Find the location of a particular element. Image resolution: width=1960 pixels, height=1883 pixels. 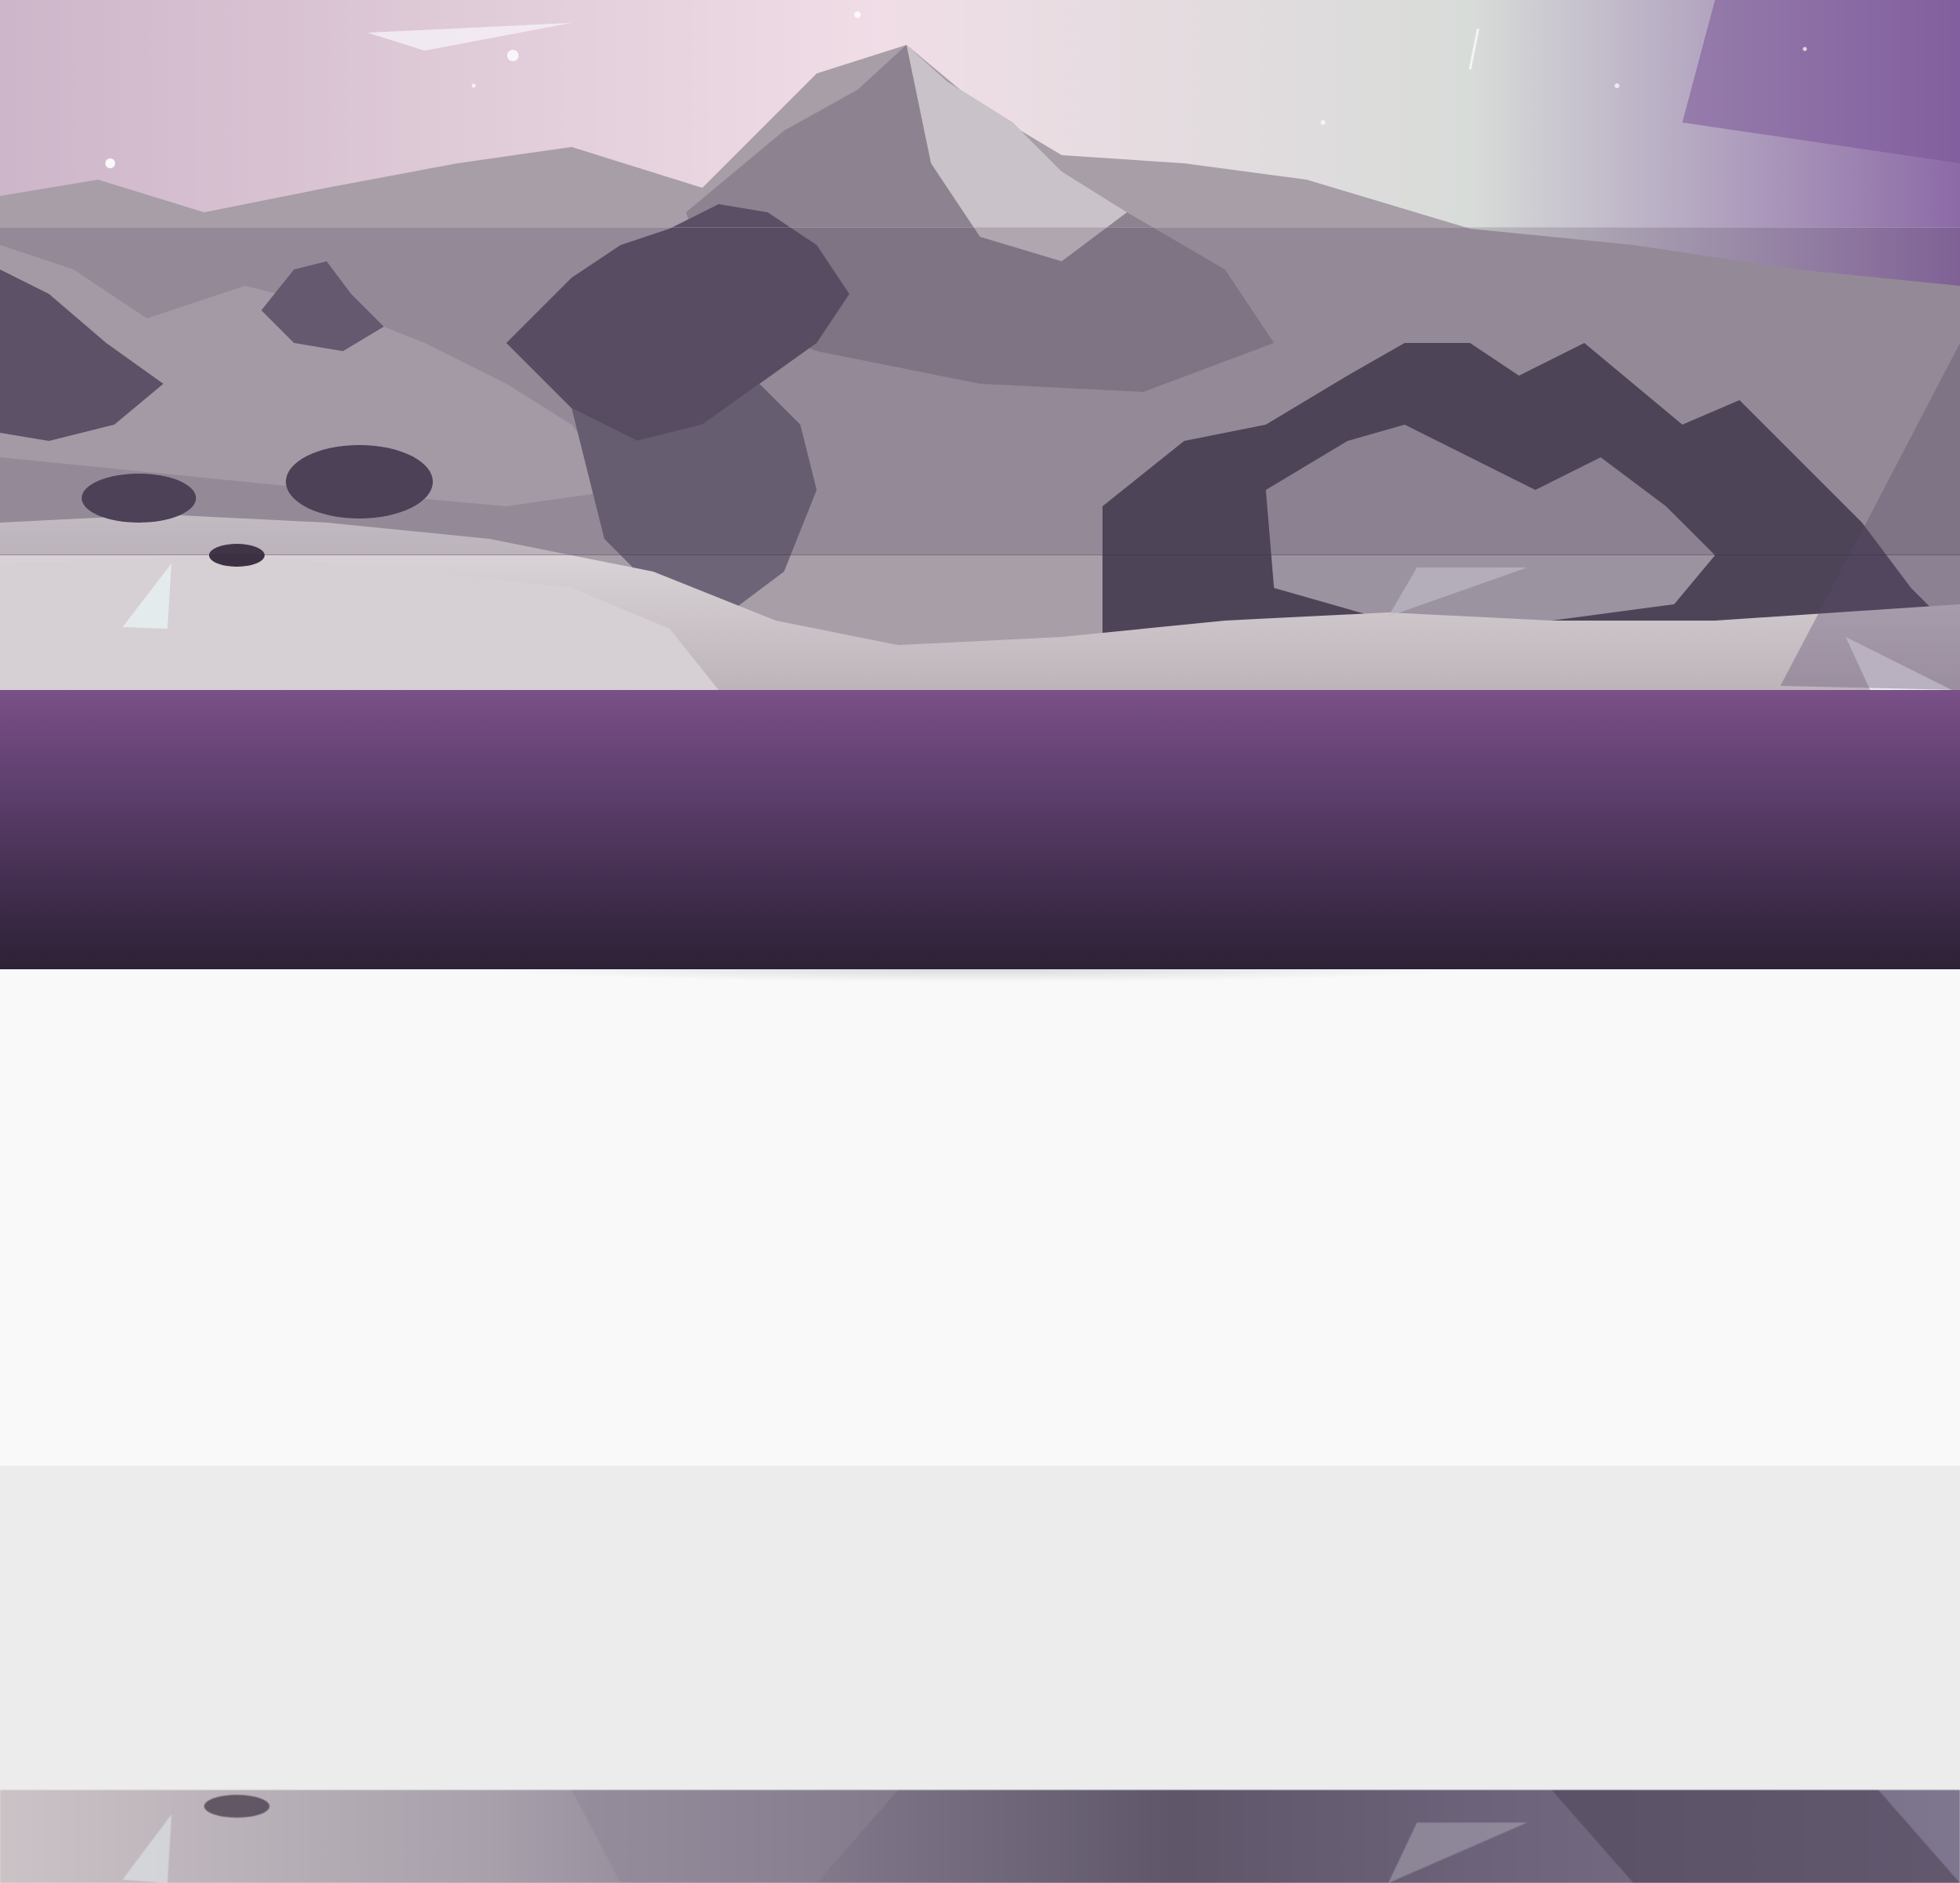

header-shadow is located at coordinates (980, 976).